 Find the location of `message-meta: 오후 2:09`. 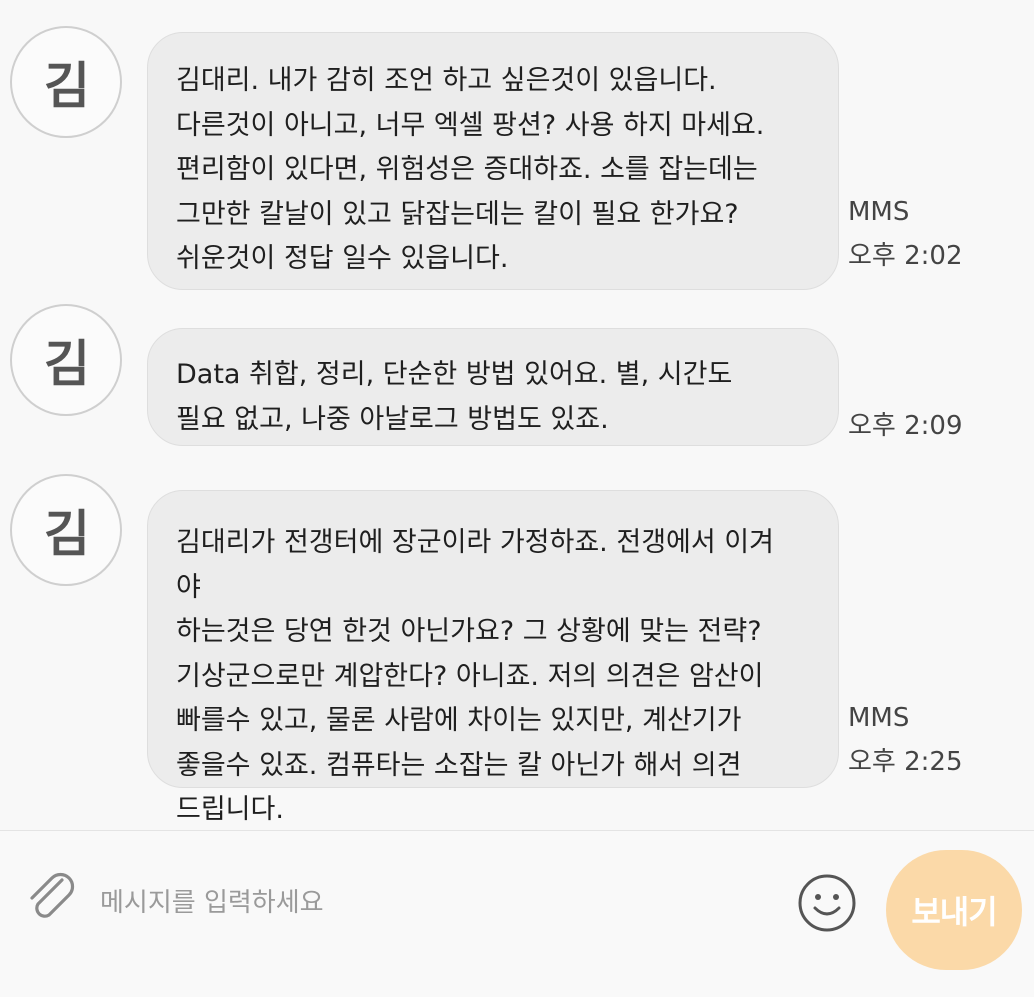

message-meta: 오후 2:09 is located at coordinates (905, 426).